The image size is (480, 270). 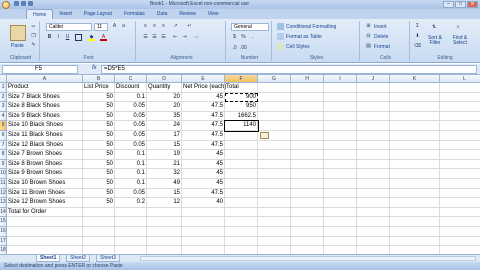 What do you see at coordinates (164, 212) in the screenshot?
I see `cell-d14` at bounding box center [164, 212].